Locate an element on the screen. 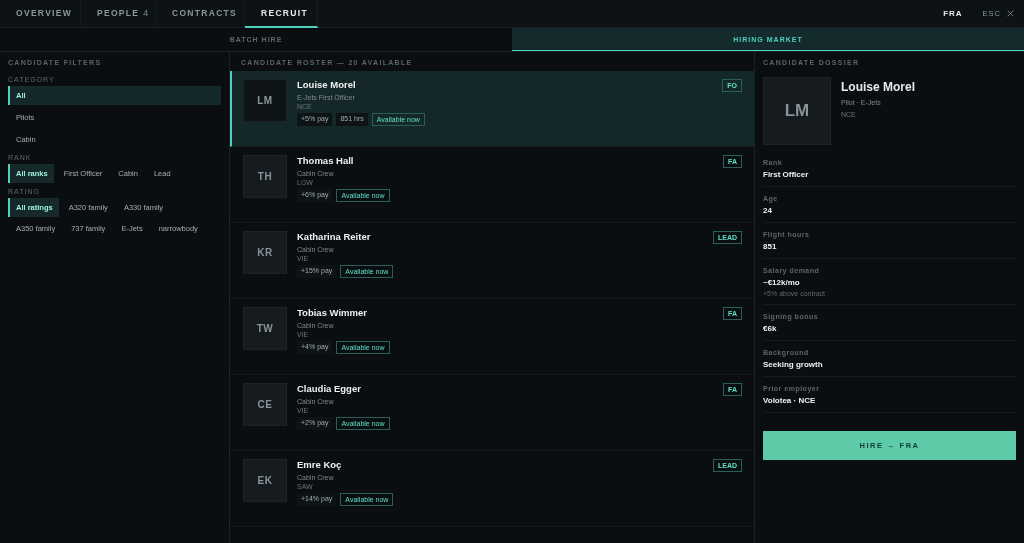 Image resolution: width=1024 pixels, height=543 pixels. candidate-name: Thomas Hall is located at coordinates (326, 160).